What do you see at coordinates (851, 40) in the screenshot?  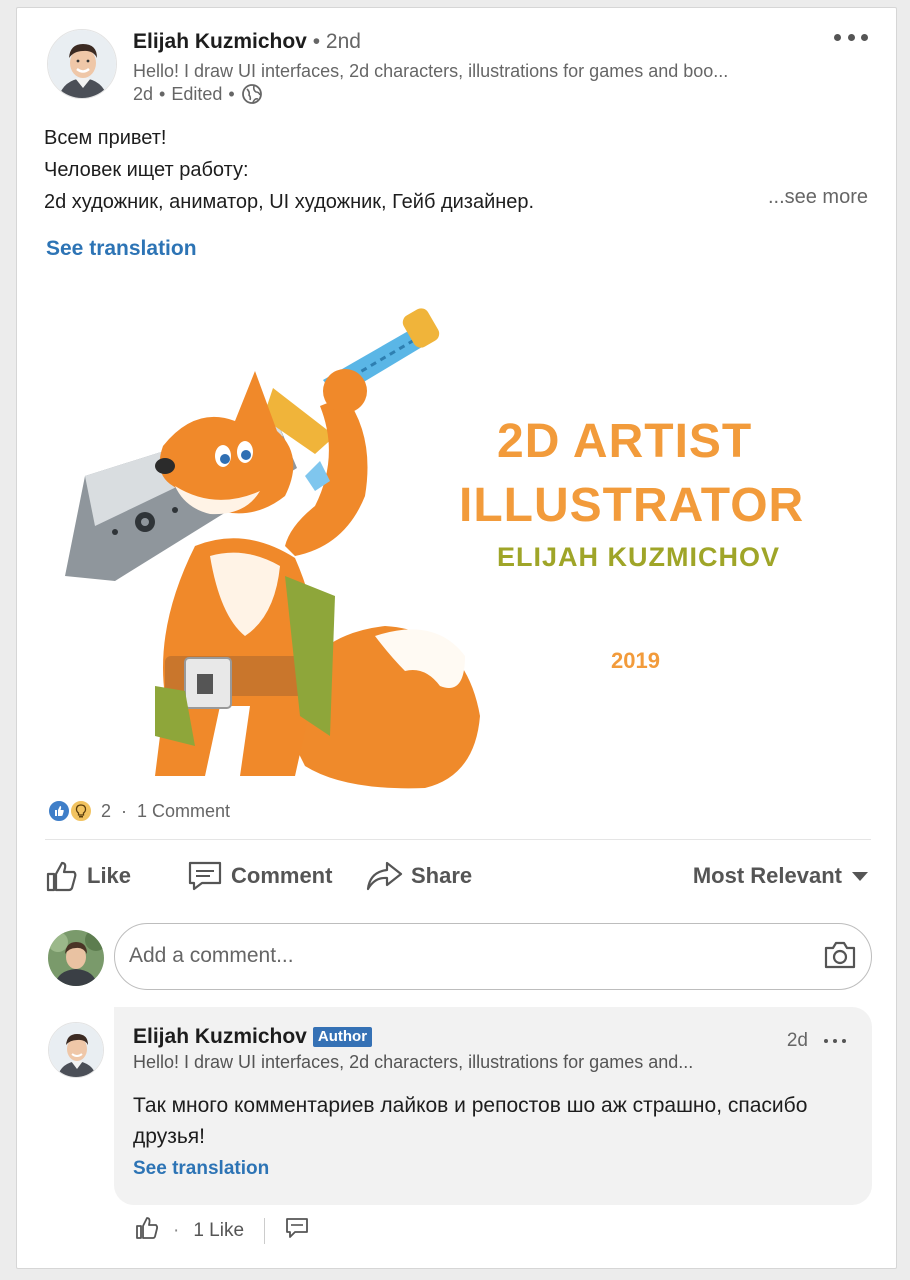 I see `post-more-options-icon` at bounding box center [851, 40].